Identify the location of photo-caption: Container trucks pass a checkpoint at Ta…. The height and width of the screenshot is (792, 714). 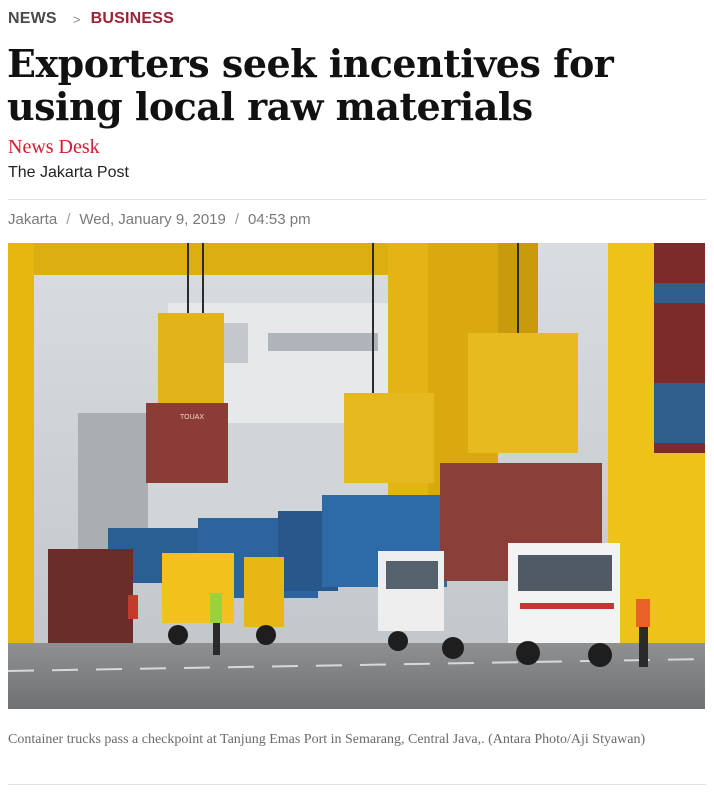
(327, 739).